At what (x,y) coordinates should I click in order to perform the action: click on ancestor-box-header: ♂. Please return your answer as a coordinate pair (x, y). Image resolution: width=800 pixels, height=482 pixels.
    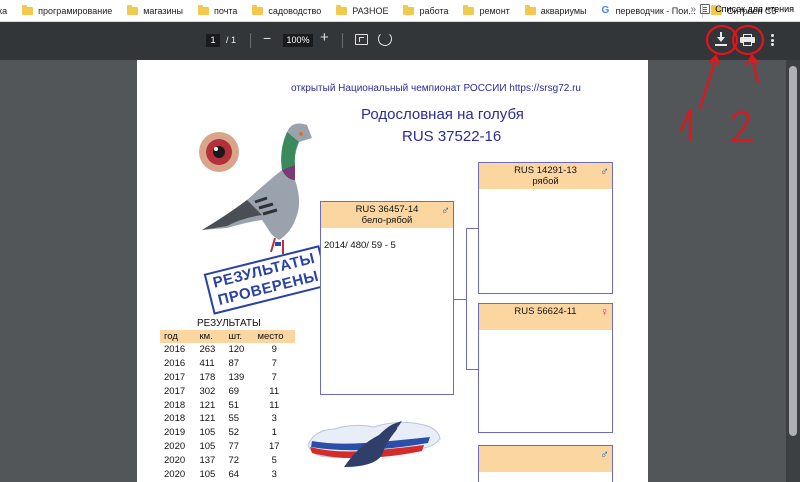
    Looking at the image, I should click on (545, 459).